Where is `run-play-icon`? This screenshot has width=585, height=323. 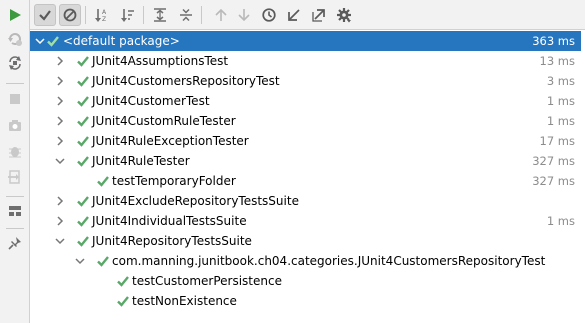
run-play-icon is located at coordinates (15, 15).